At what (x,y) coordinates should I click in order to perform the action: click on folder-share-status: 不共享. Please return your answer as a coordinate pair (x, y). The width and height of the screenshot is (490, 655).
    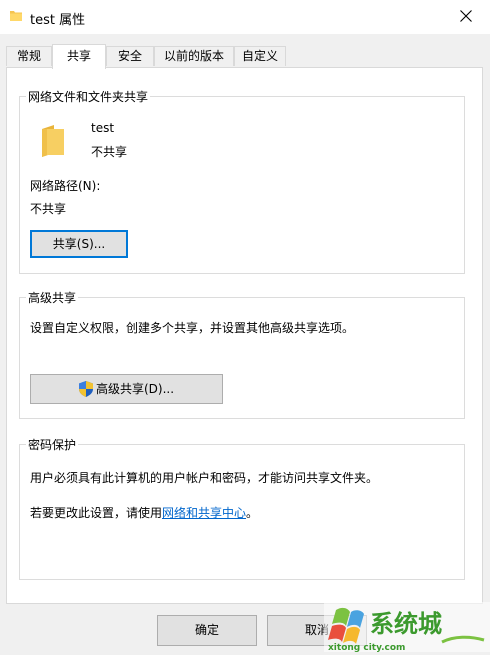
    Looking at the image, I should click on (109, 152).